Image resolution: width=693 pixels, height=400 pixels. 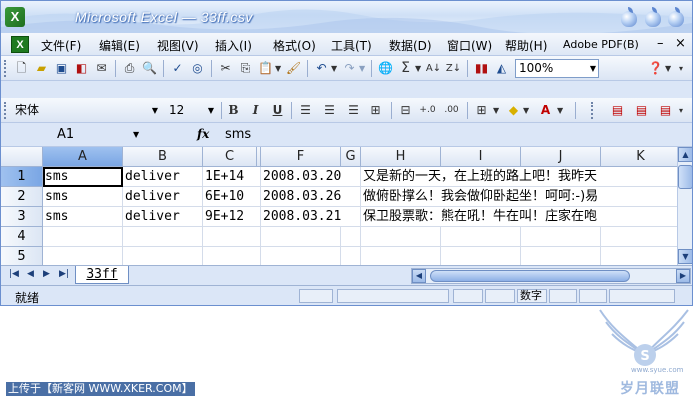 What do you see at coordinates (665, 110) in the screenshot?
I see `pdf-review-icon: ▤` at bounding box center [665, 110].